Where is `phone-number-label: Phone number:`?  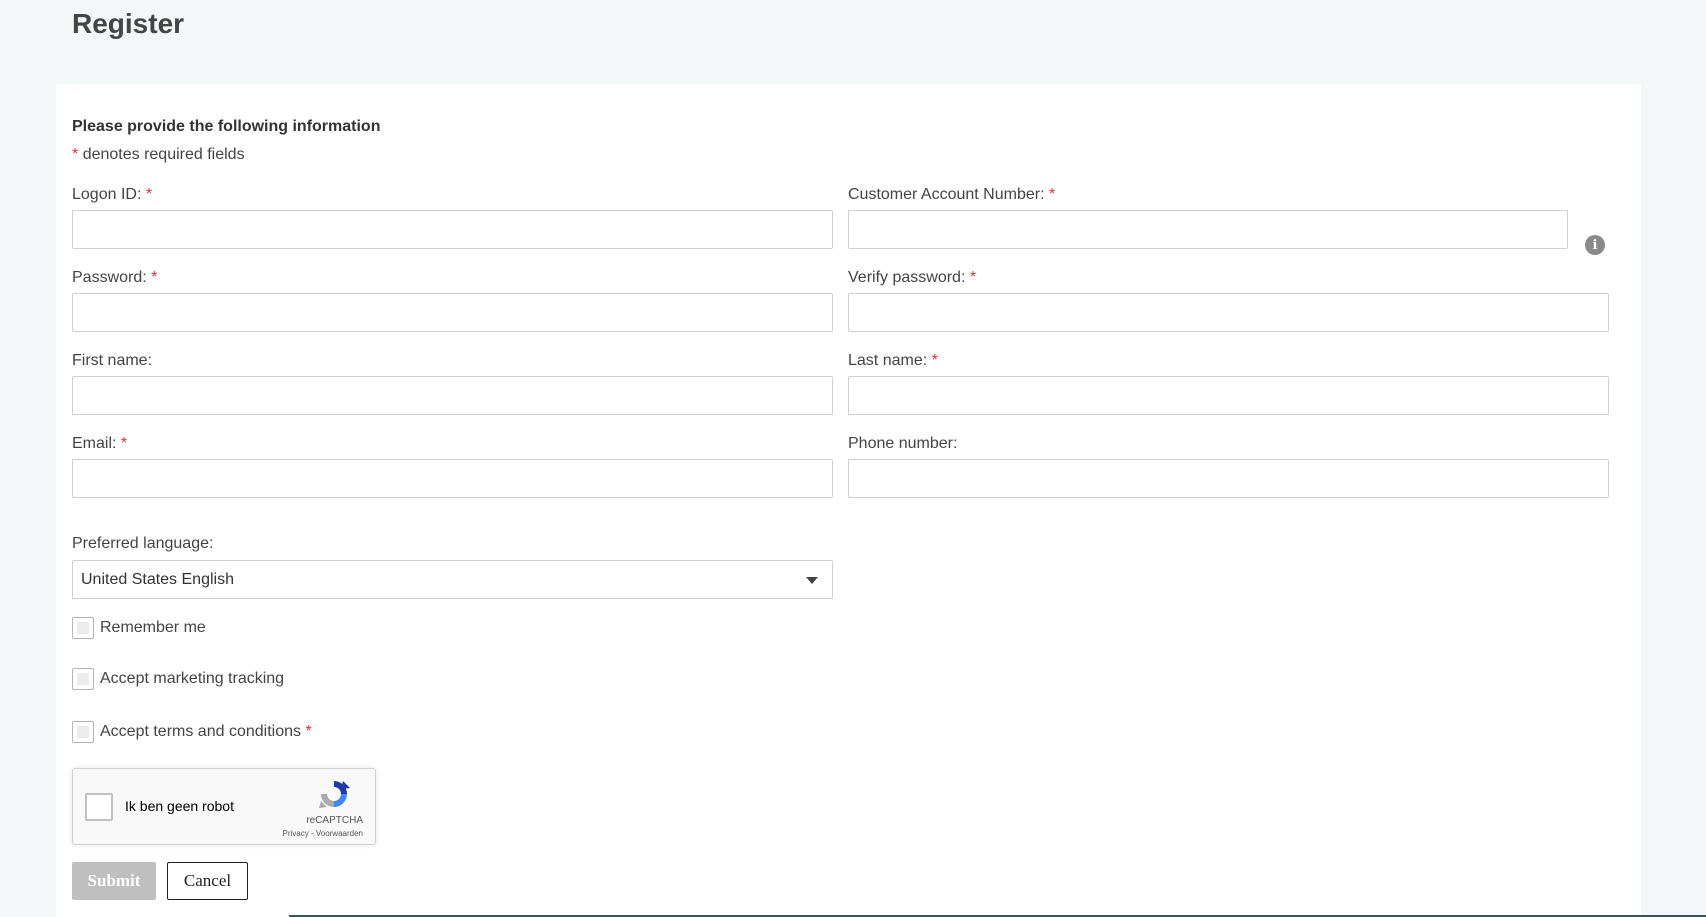 phone-number-label: Phone number: is located at coordinates (902, 444).